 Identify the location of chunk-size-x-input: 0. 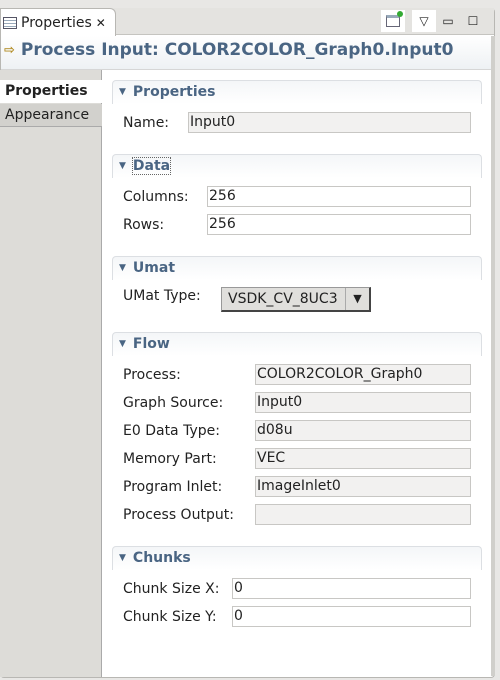
(351, 588).